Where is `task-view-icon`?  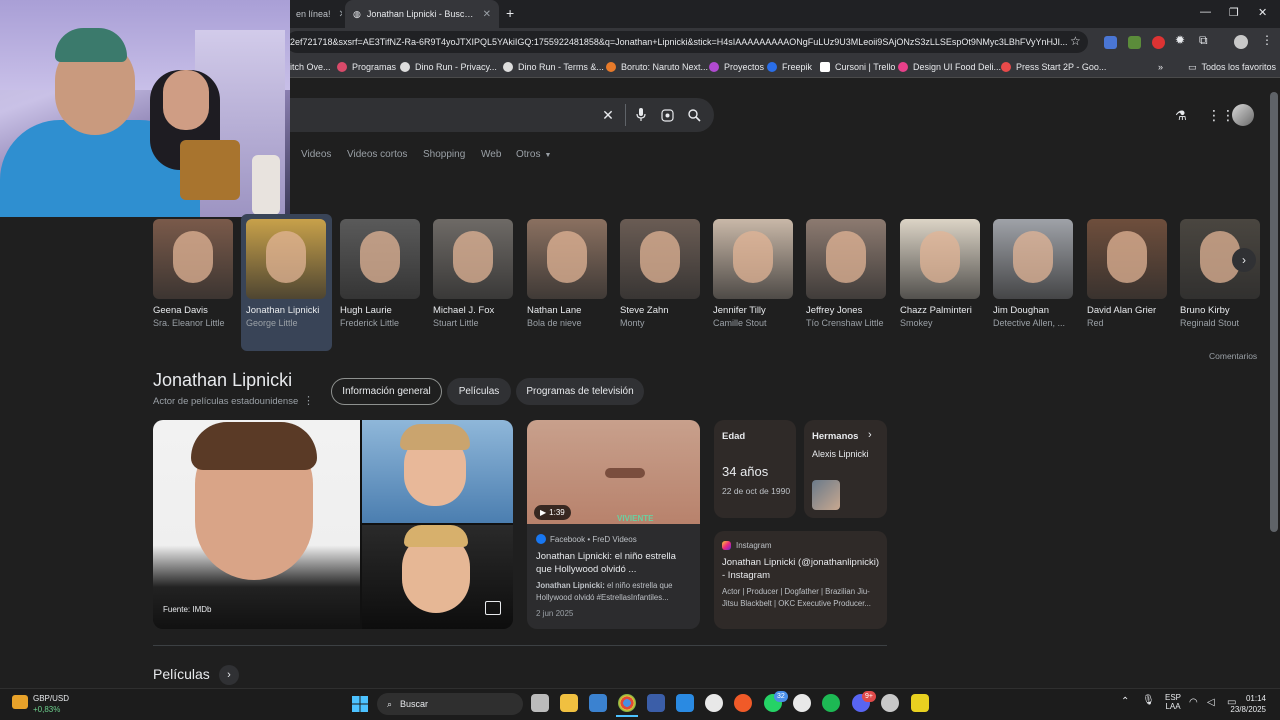
task-view-icon is located at coordinates (540, 703).